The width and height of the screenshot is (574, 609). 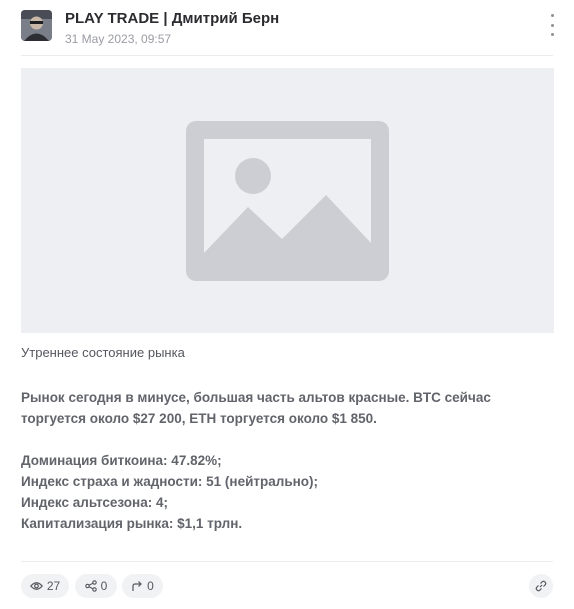 I want to click on views-count: 27, so click(x=53, y=586).